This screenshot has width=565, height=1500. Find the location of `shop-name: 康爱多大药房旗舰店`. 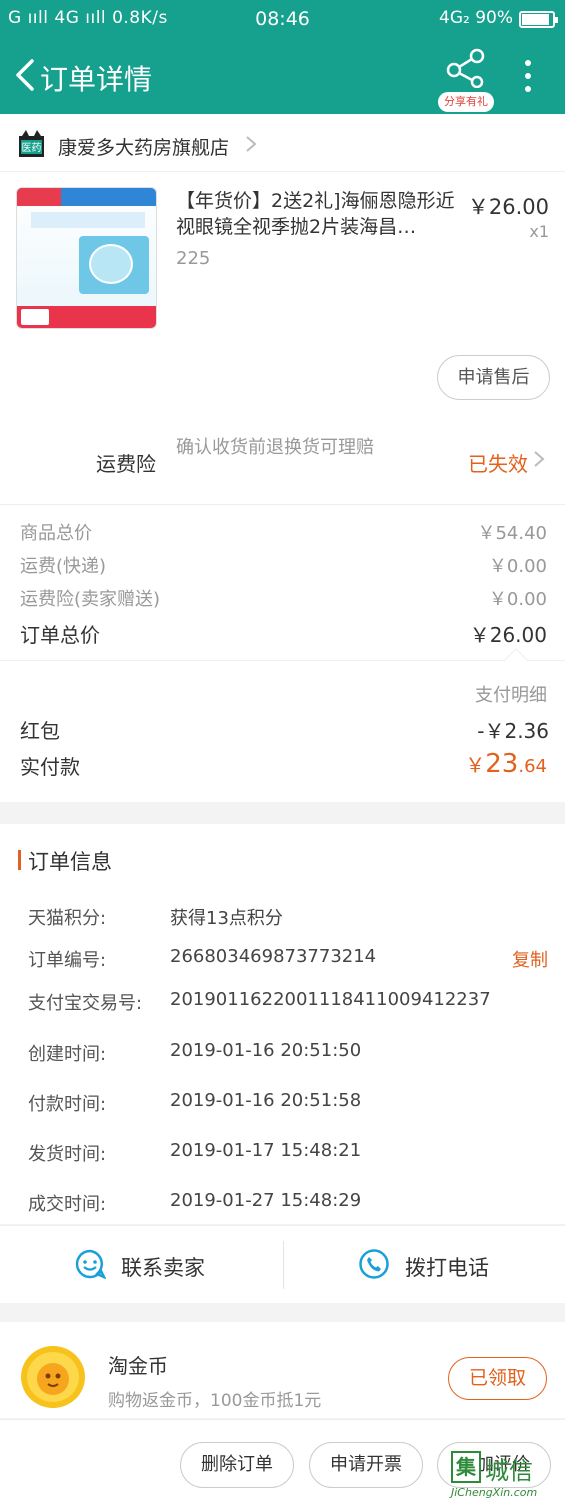

shop-name: 康爱多大药房旗舰店 is located at coordinates (144, 148).